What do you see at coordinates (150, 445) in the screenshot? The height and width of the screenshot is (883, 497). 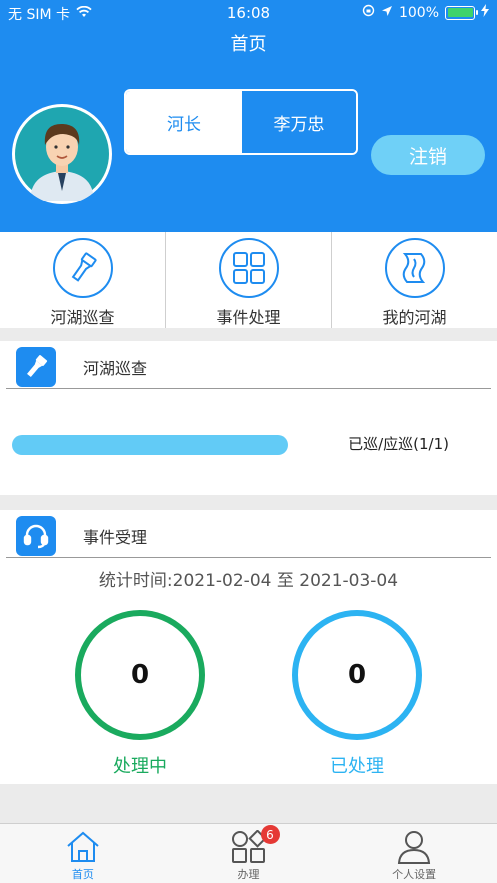 I see `patrol-progress-bar` at bounding box center [150, 445].